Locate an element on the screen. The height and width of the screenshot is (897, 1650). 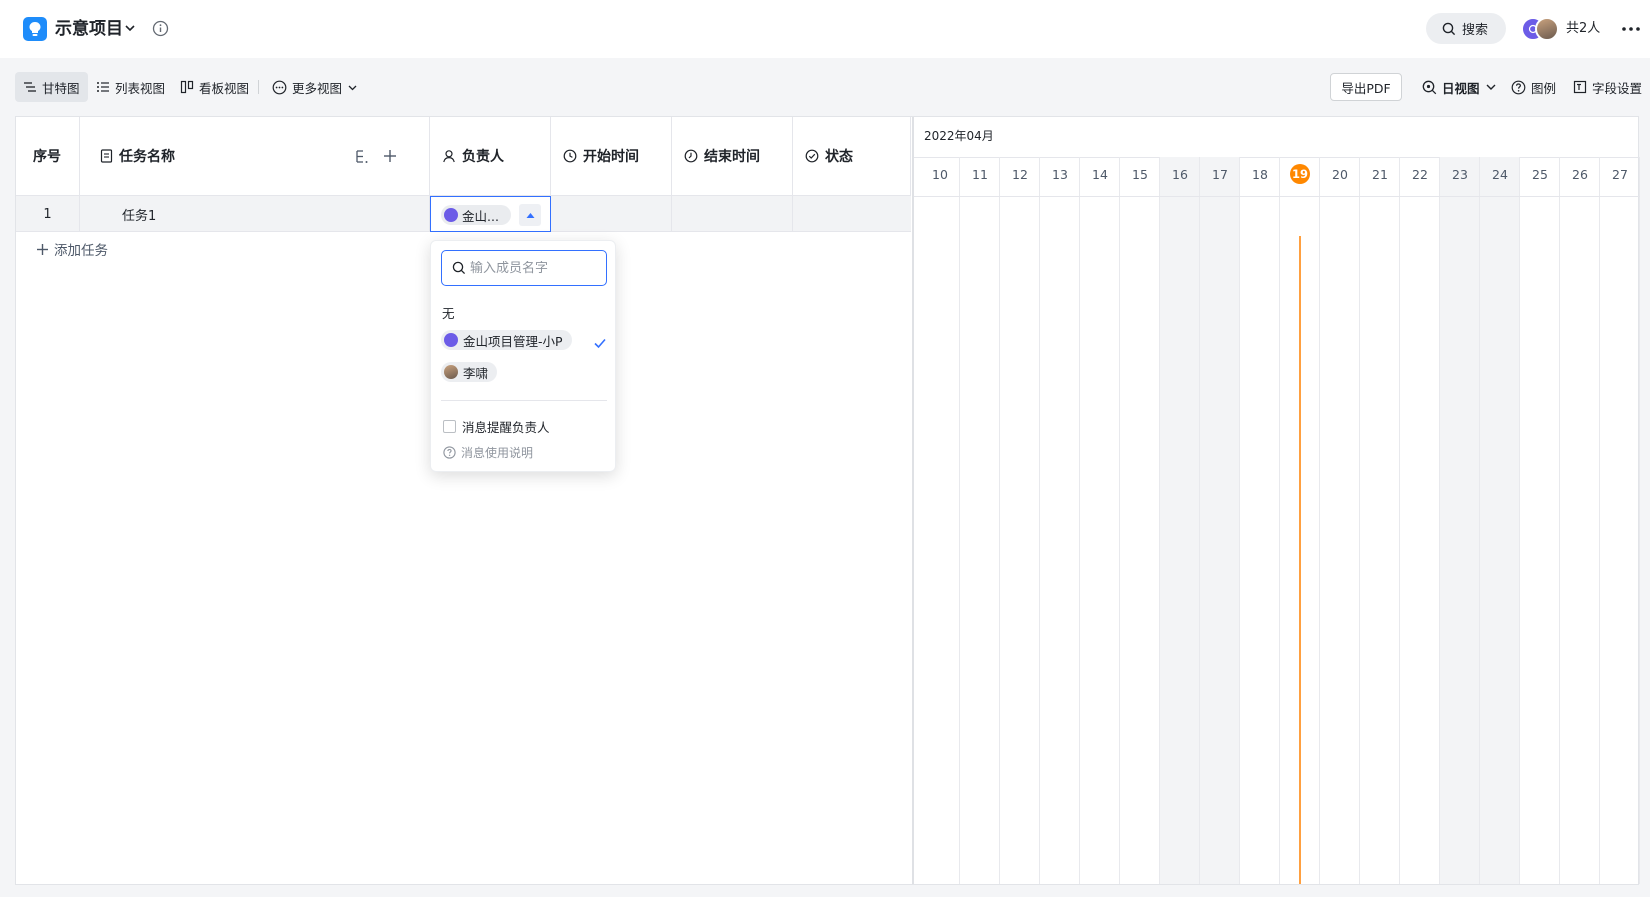
gantt-day-column: 27 is located at coordinates (1620, 520).